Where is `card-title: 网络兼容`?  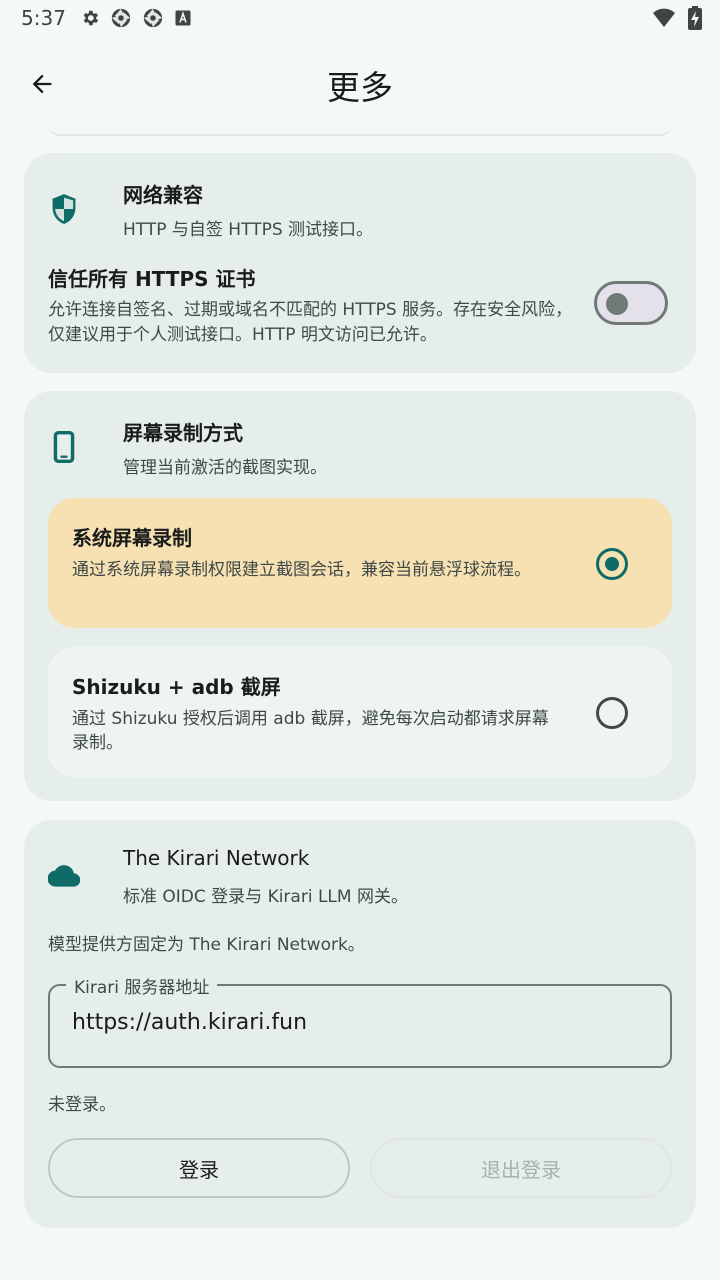 card-title: 网络兼容 is located at coordinates (163, 195).